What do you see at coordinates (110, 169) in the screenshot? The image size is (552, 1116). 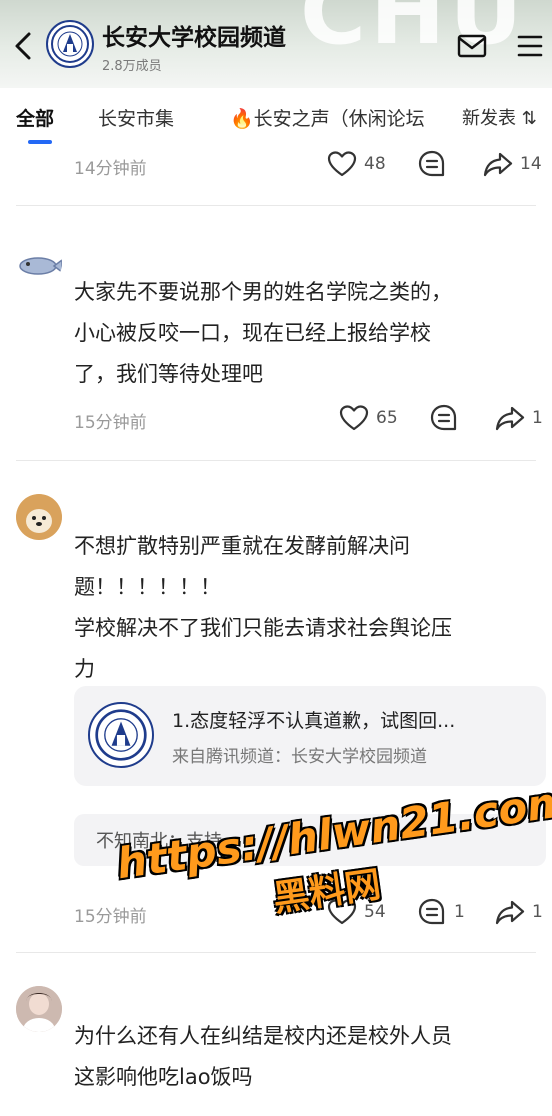 I see `post-time: 14分钟前` at bounding box center [110, 169].